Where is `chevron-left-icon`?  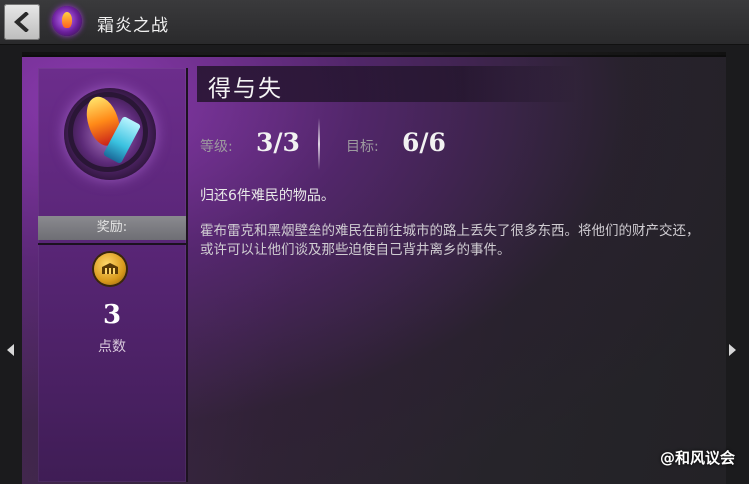 chevron-left-icon is located at coordinates (10, 350).